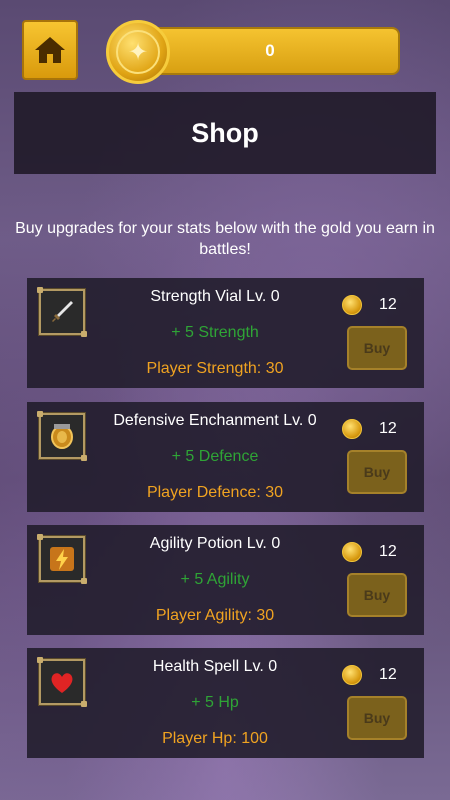  Describe the element at coordinates (225, 45) in the screenshot. I see `top-bar: 0 ✦` at that location.